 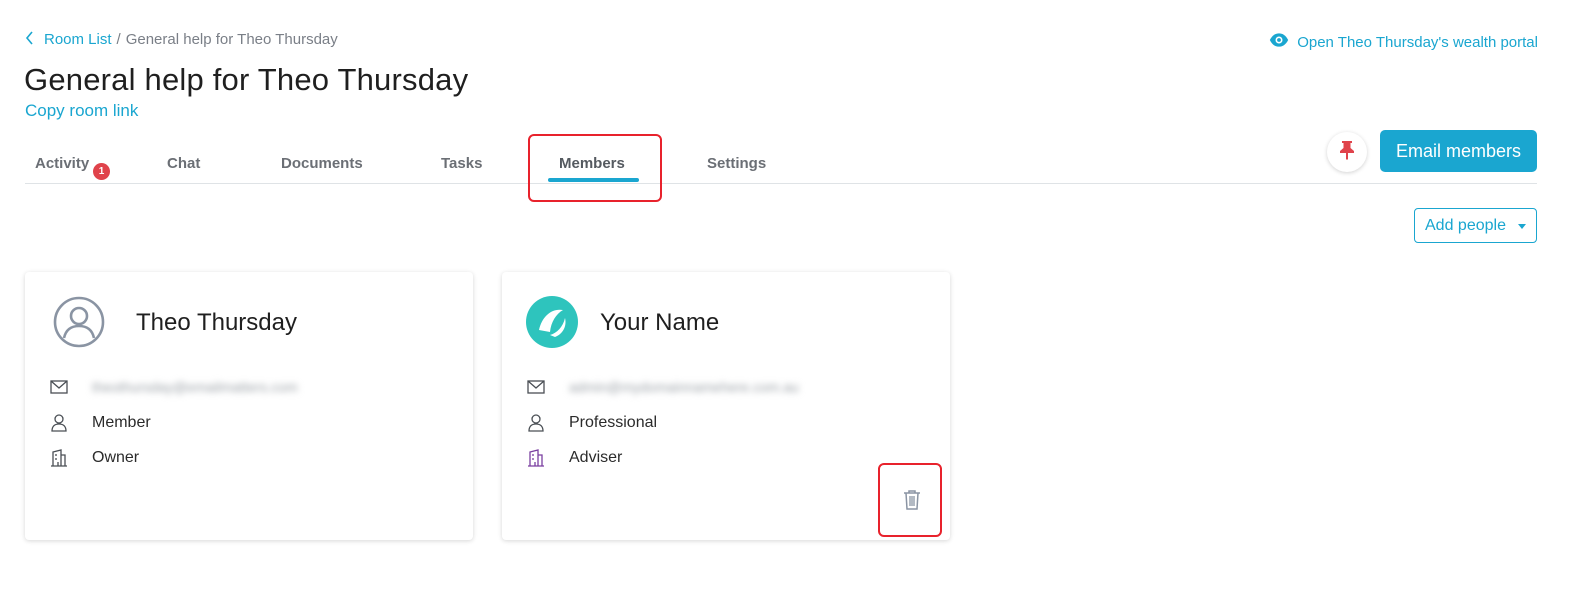 What do you see at coordinates (81, 111) in the screenshot?
I see `copy-room-link: Copy room link` at bounding box center [81, 111].